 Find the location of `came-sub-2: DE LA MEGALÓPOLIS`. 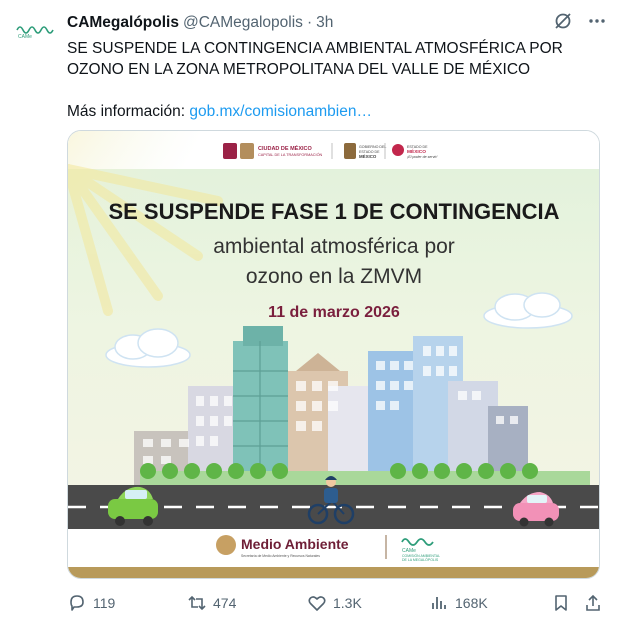

came-sub-2: DE LA MEGALÓPOLIS is located at coordinates (420, 559).